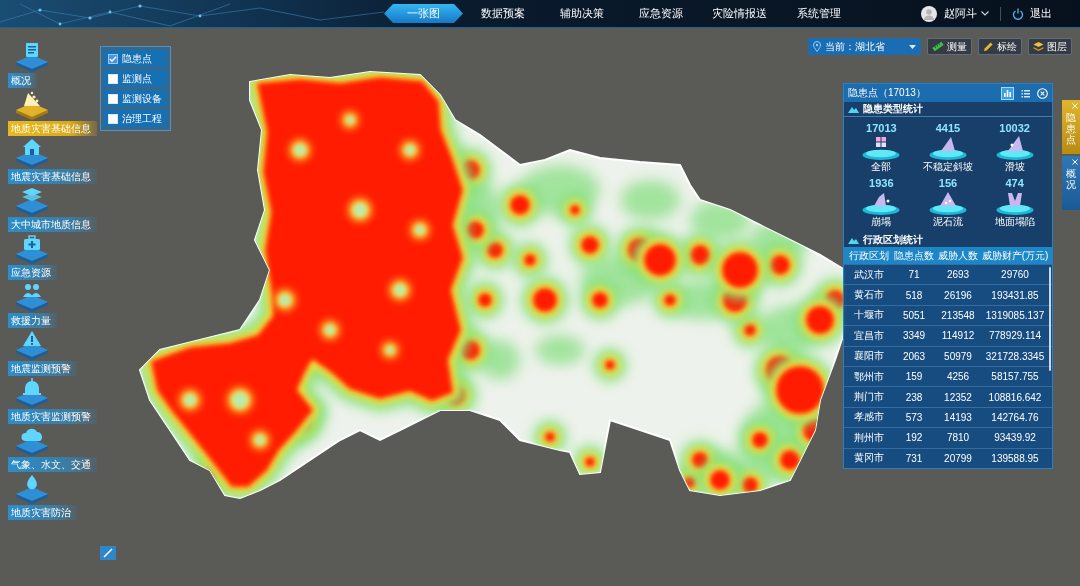 Image resolution: width=1080 pixels, height=586 pixels. Describe the element at coordinates (881, 167) in the screenshot. I see `stat-name: 全部` at that location.